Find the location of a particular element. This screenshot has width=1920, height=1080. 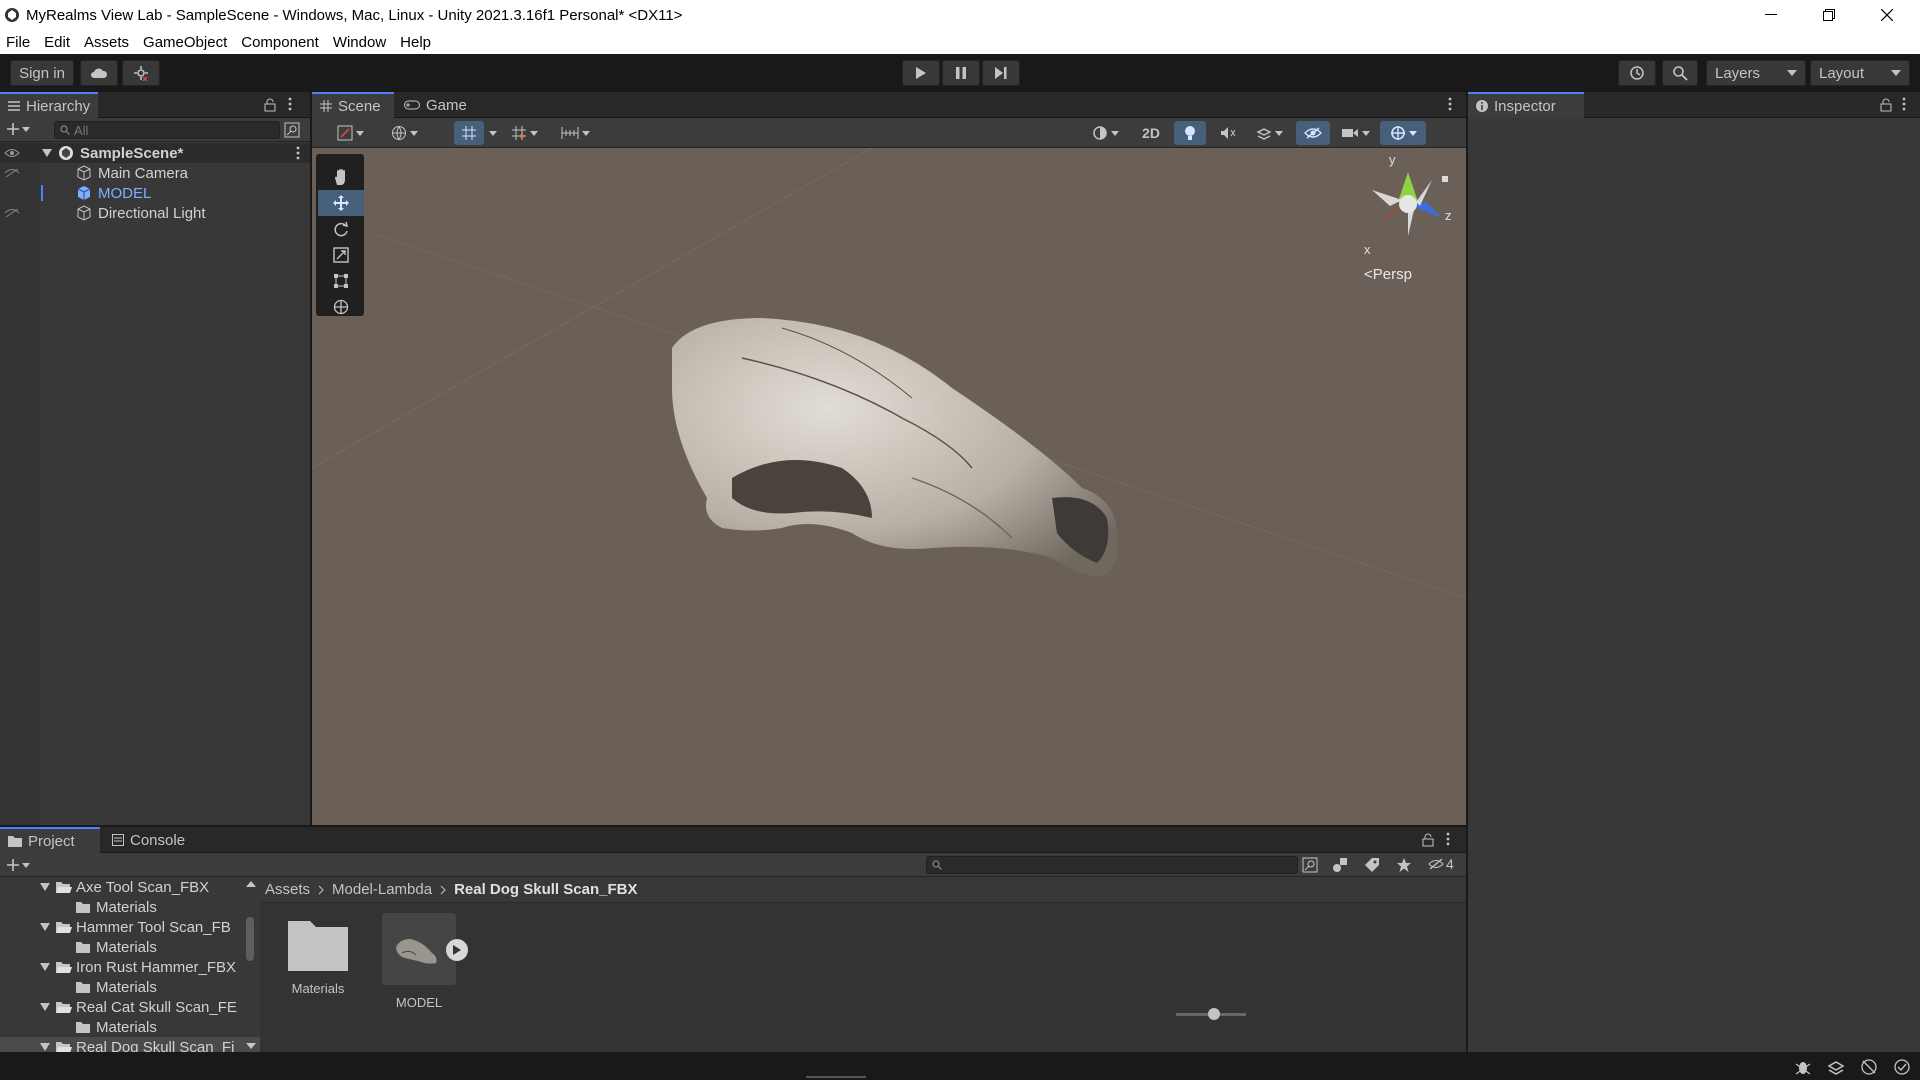

tab-hierarchy: Hierarchy is located at coordinates (49, 105).